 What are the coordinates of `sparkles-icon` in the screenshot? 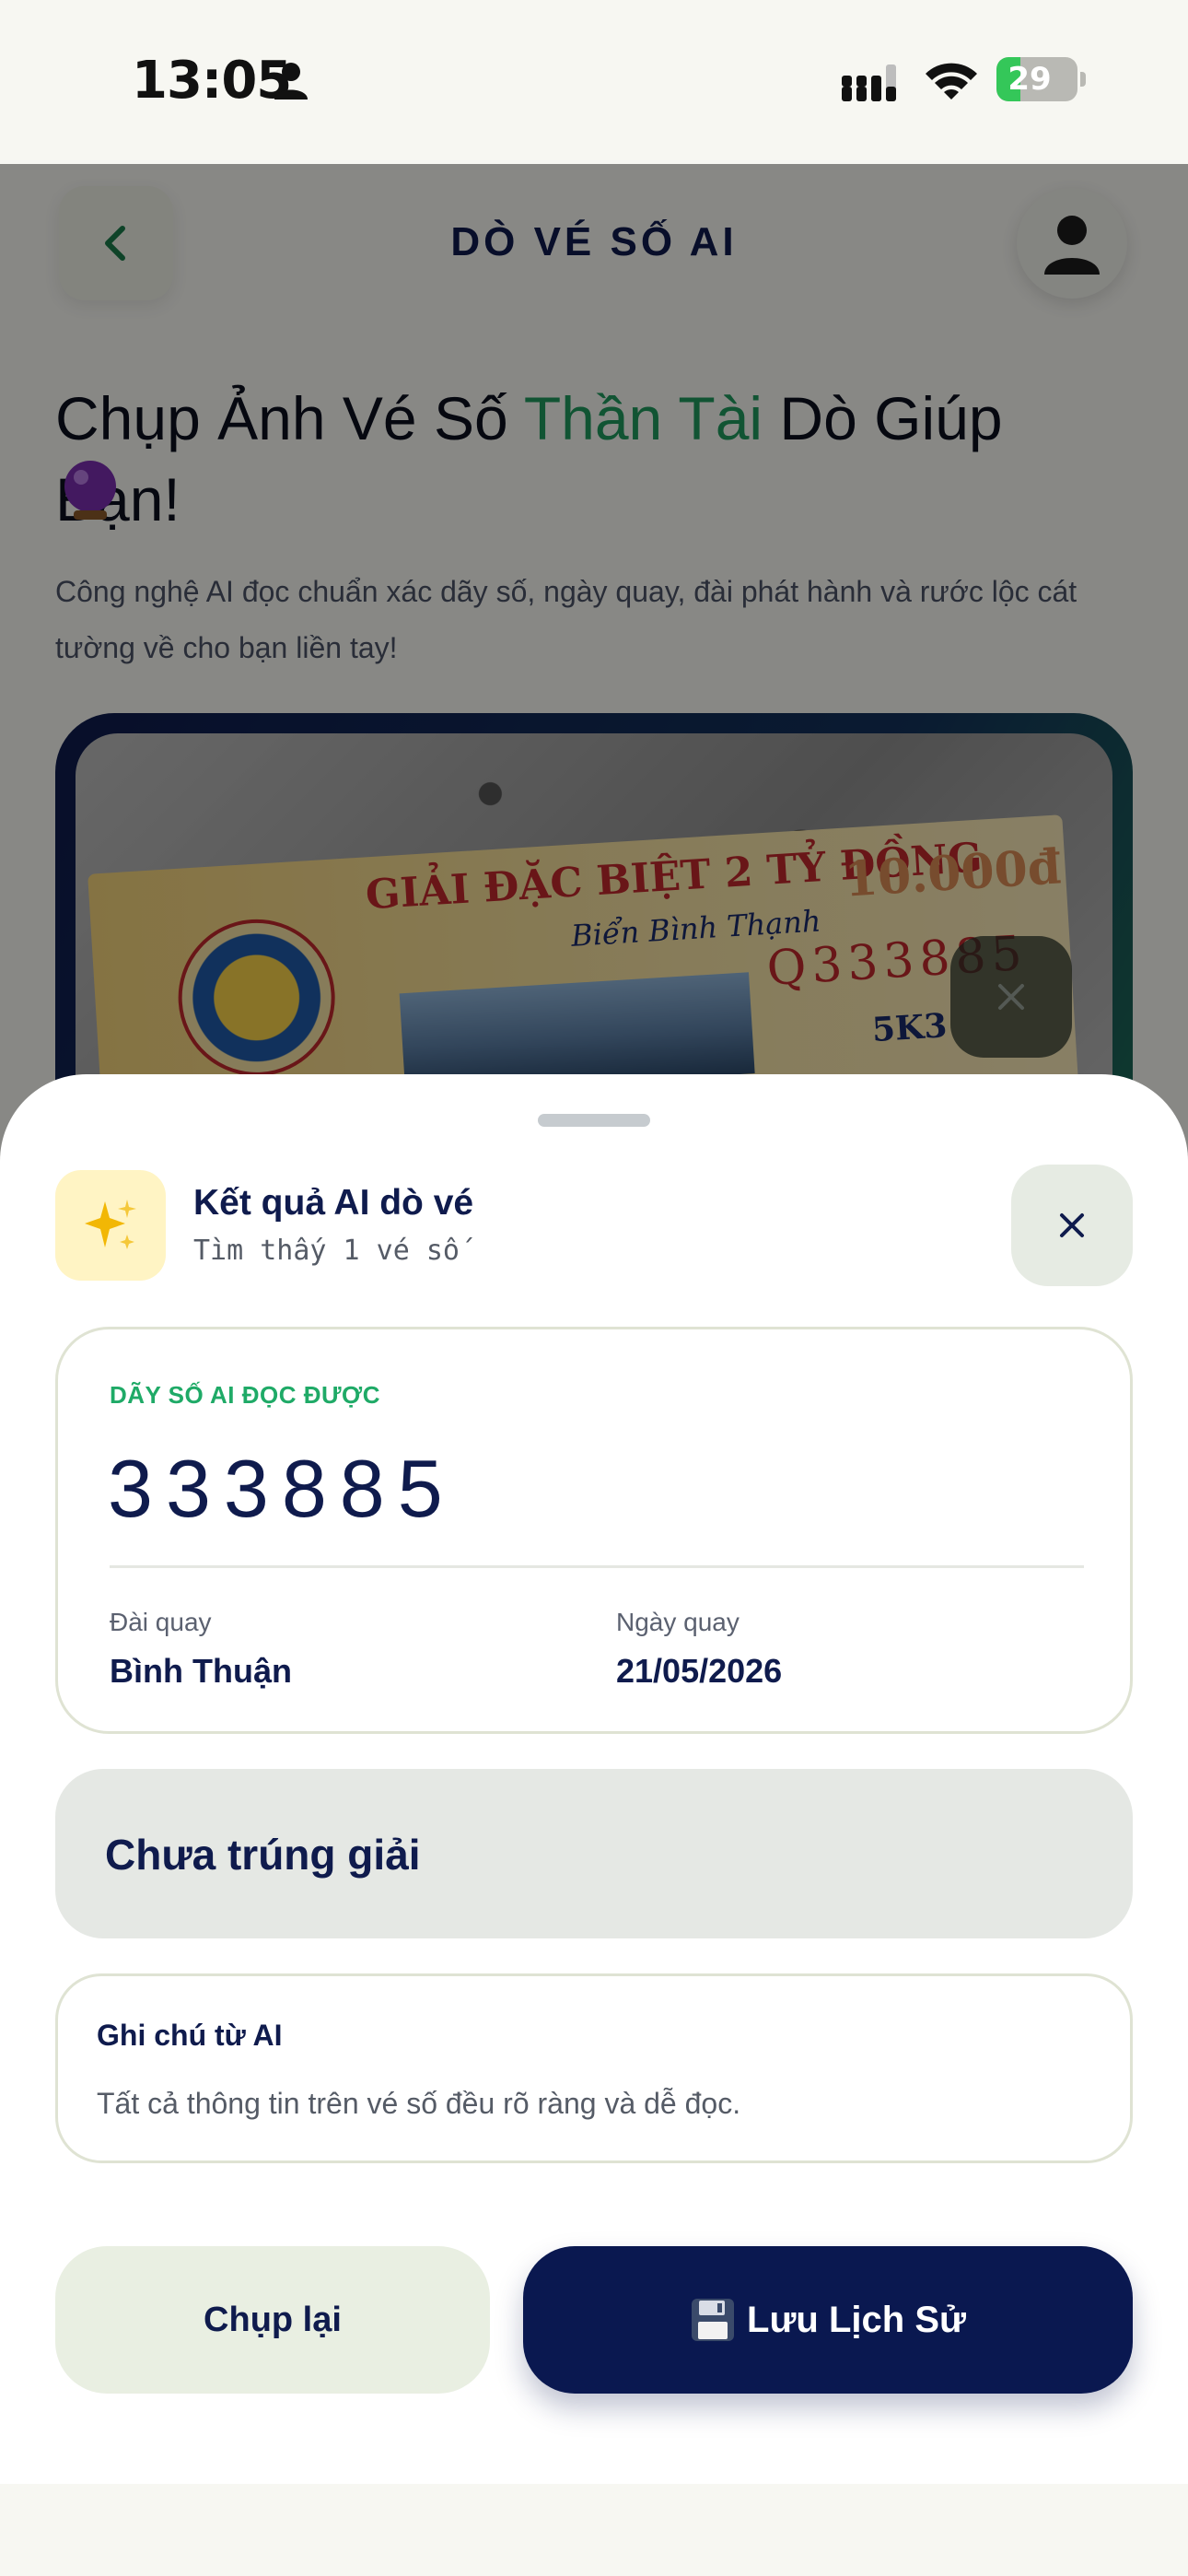 It's located at (111, 1224).